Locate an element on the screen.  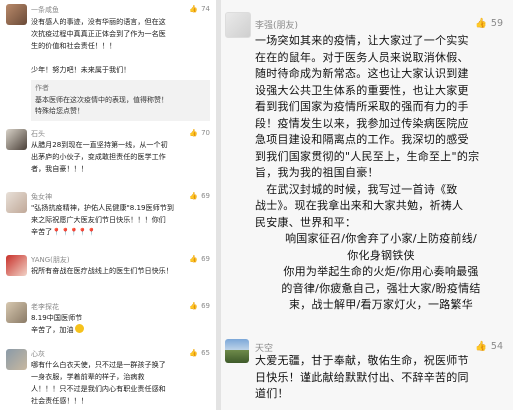
reply-line: 特殊给您点赞！ is located at coordinates (59, 111).